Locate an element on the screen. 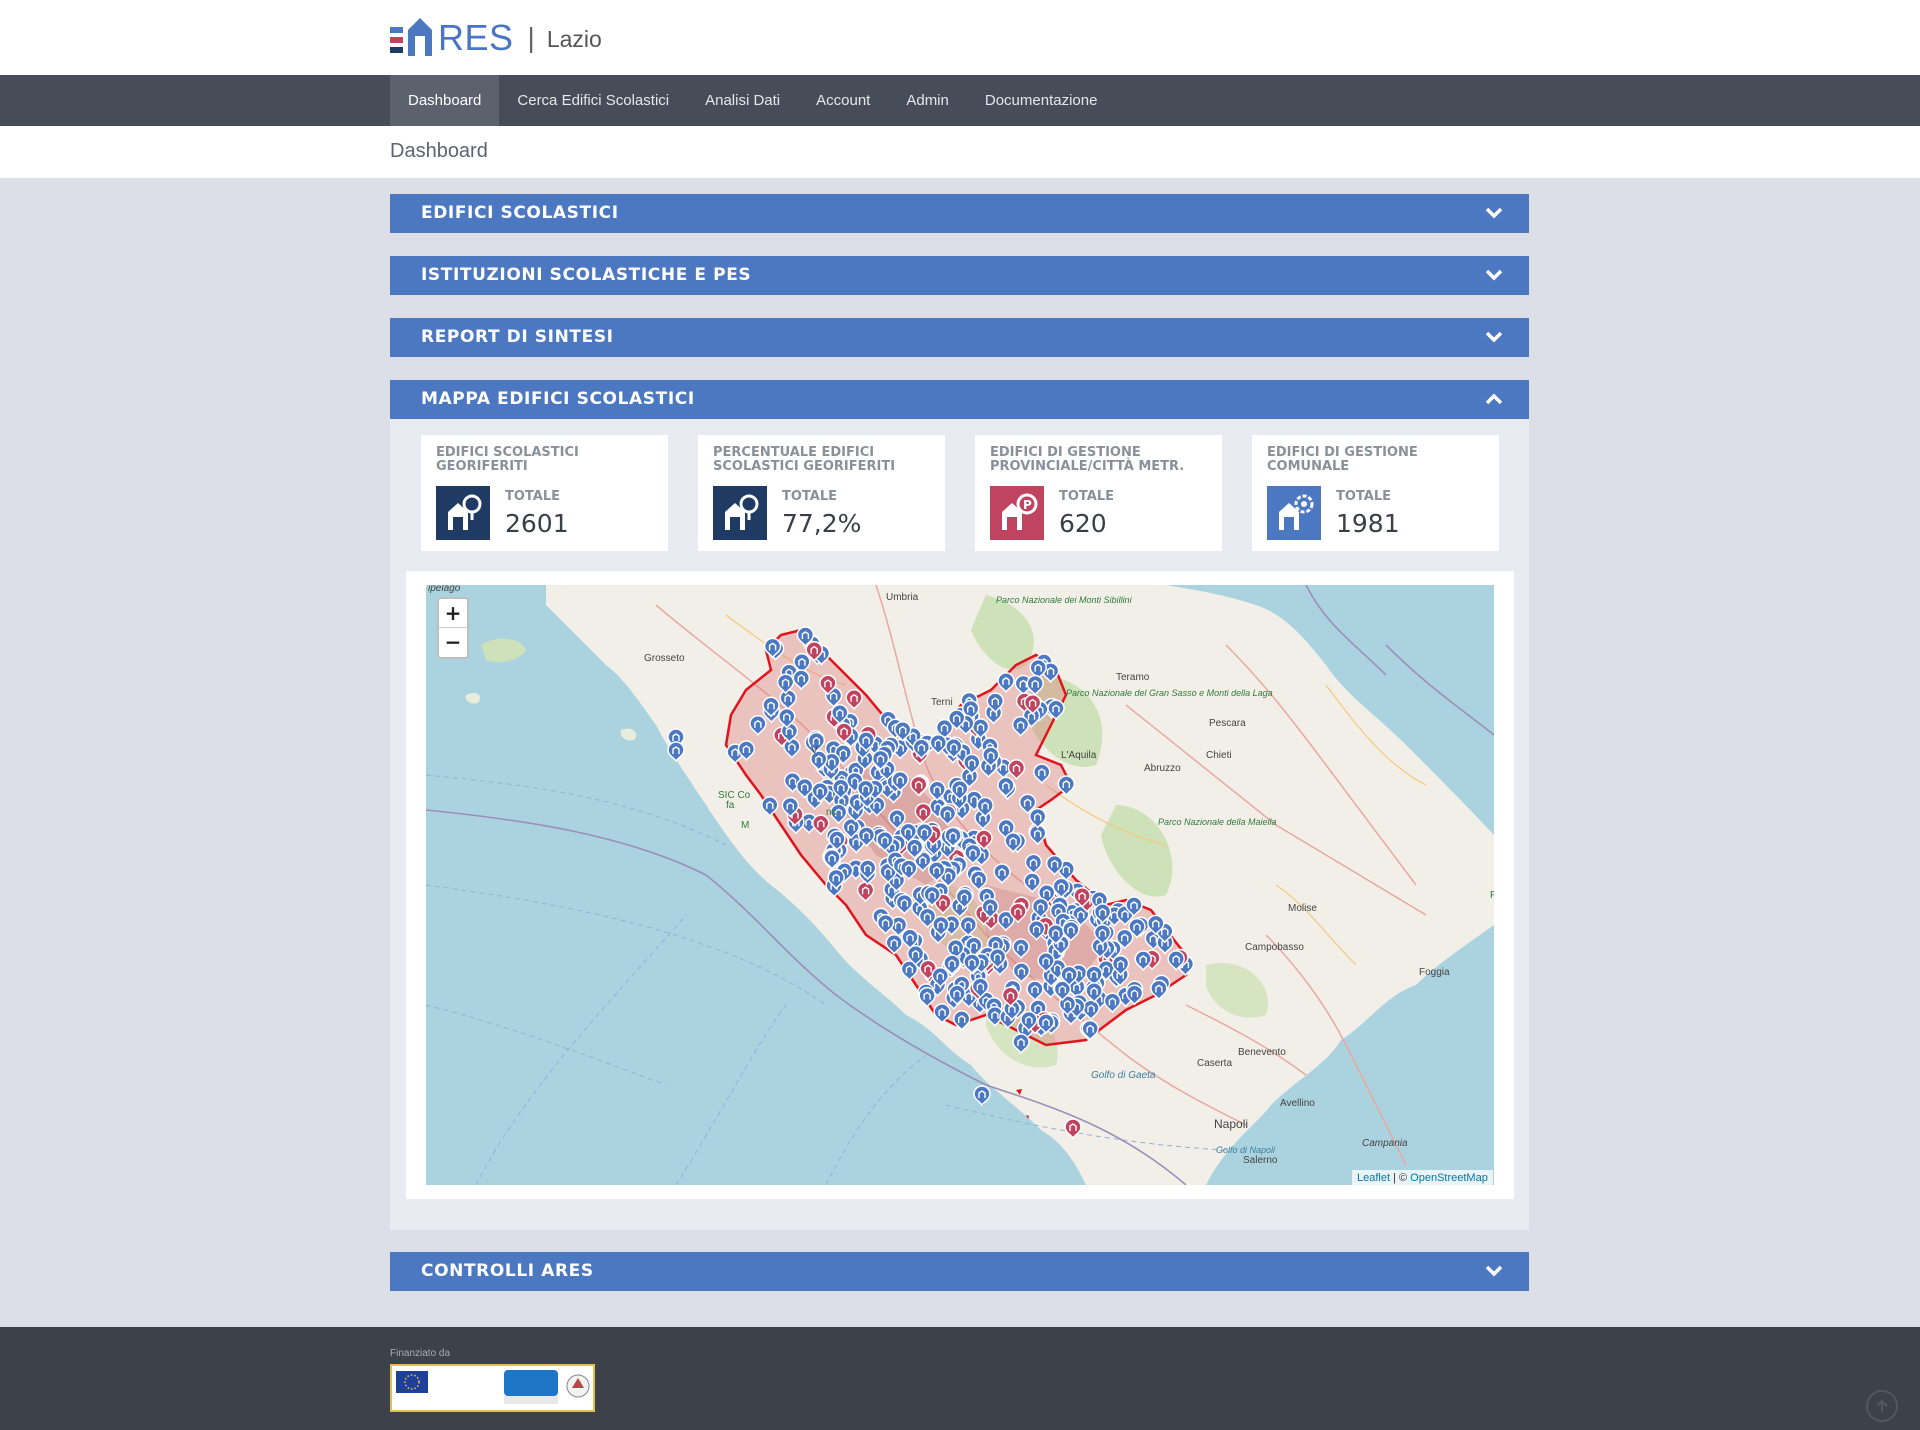 This screenshot has height=1430, width=1920. map-label-abruzzo: Abruzzo is located at coordinates (1162, 768).